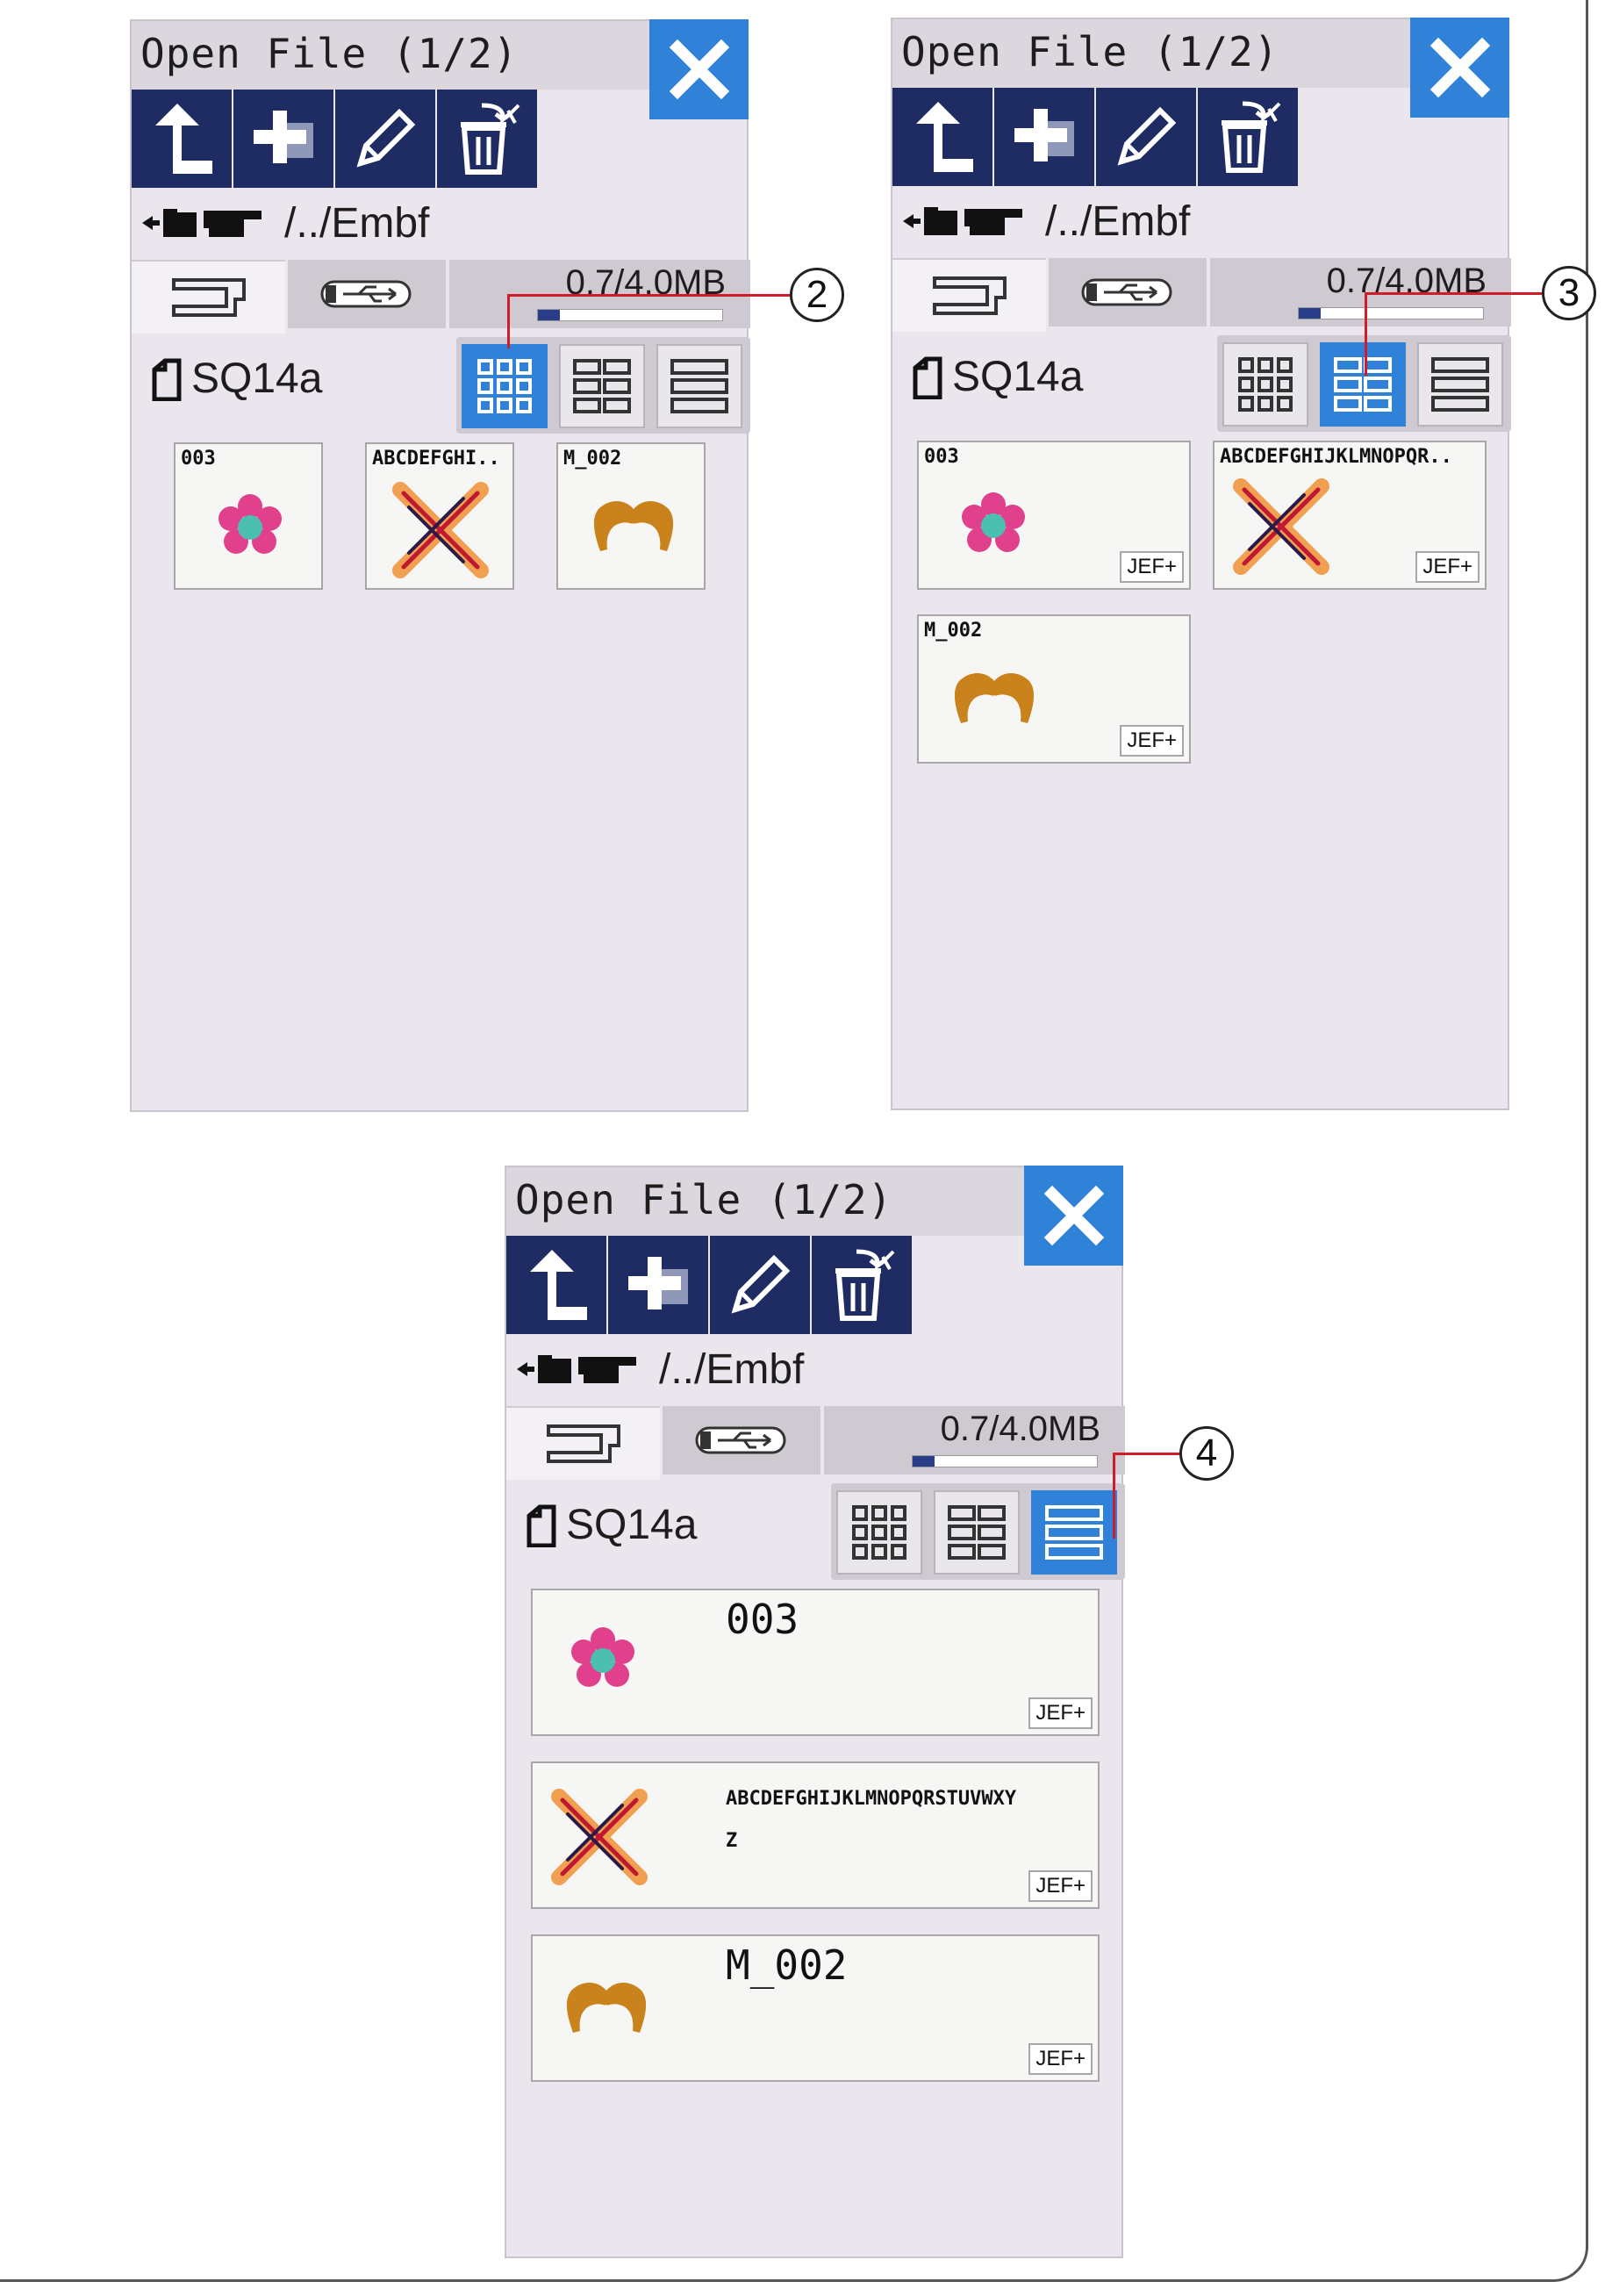  Describe the element at coordinates (630, 315) in the screenshot. I see `memory-bar` at that location.